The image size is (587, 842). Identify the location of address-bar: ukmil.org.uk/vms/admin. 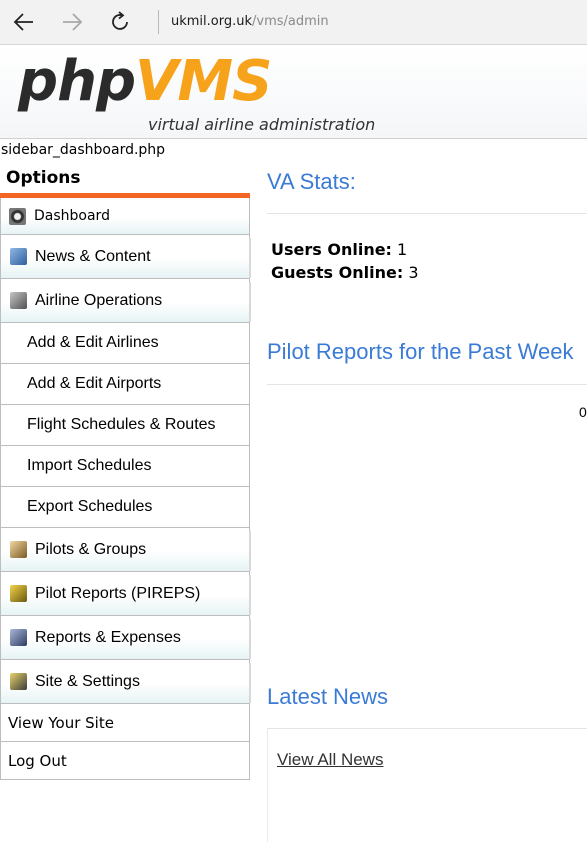
(250, 21).